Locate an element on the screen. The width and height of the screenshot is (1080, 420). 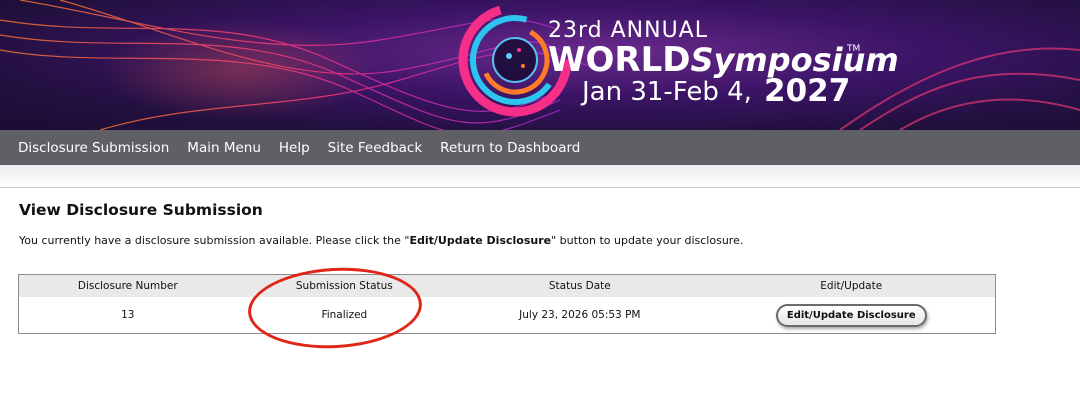
banner-year: 2027 is located at coordinates (807, 91).